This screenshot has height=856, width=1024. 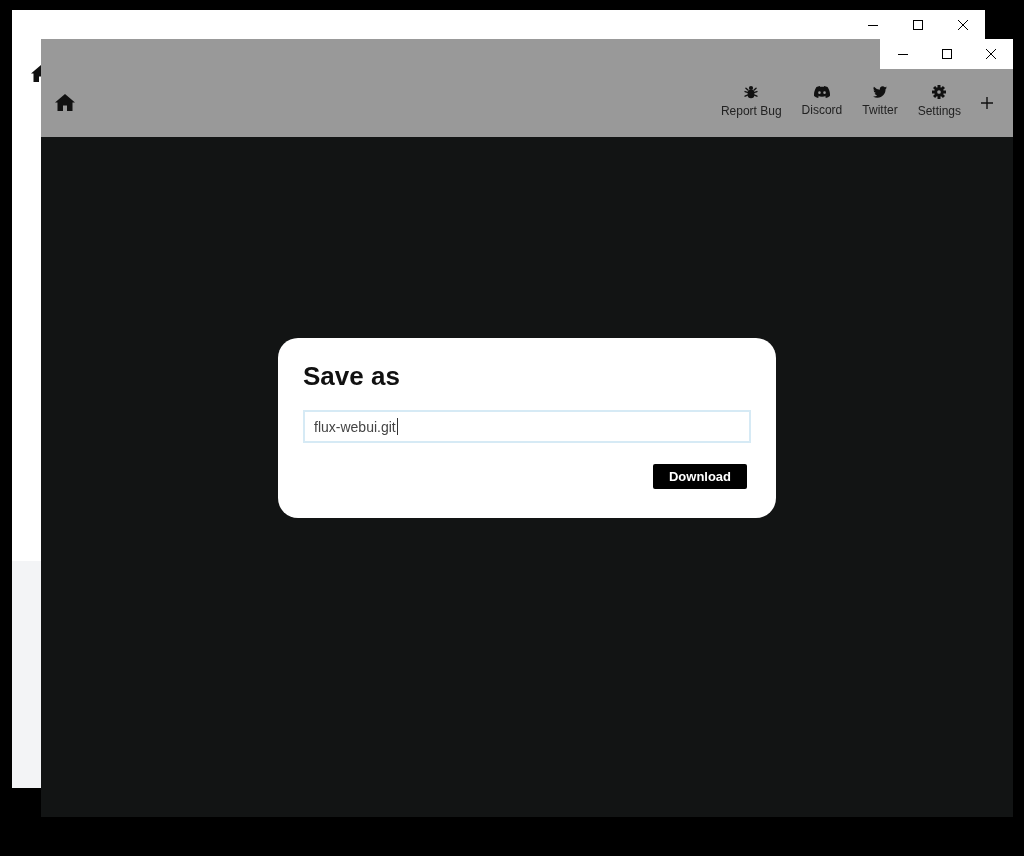 What do you see at coordinates (939, 91) in the screenshot?
I see `settings-icon` at bounding box center [939, 91].